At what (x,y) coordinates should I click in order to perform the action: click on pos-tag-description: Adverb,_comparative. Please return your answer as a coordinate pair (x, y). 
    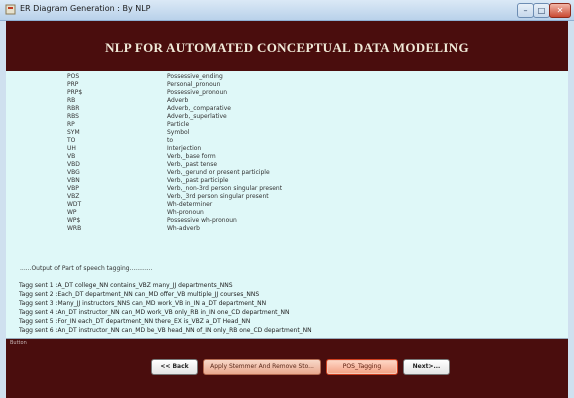
    Looking at the image, I should click on (199, 108).